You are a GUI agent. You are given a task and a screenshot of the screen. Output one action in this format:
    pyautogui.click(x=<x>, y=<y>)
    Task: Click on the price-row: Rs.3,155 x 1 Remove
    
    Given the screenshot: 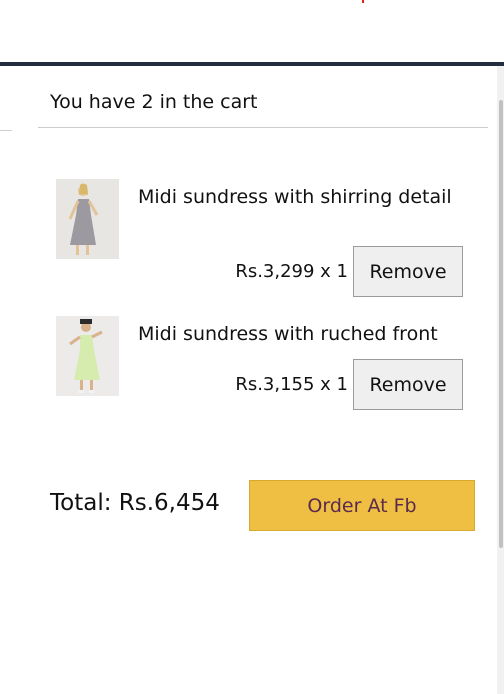 What is the action you would take?
    pyautogui.click(x=349, y=384)
    